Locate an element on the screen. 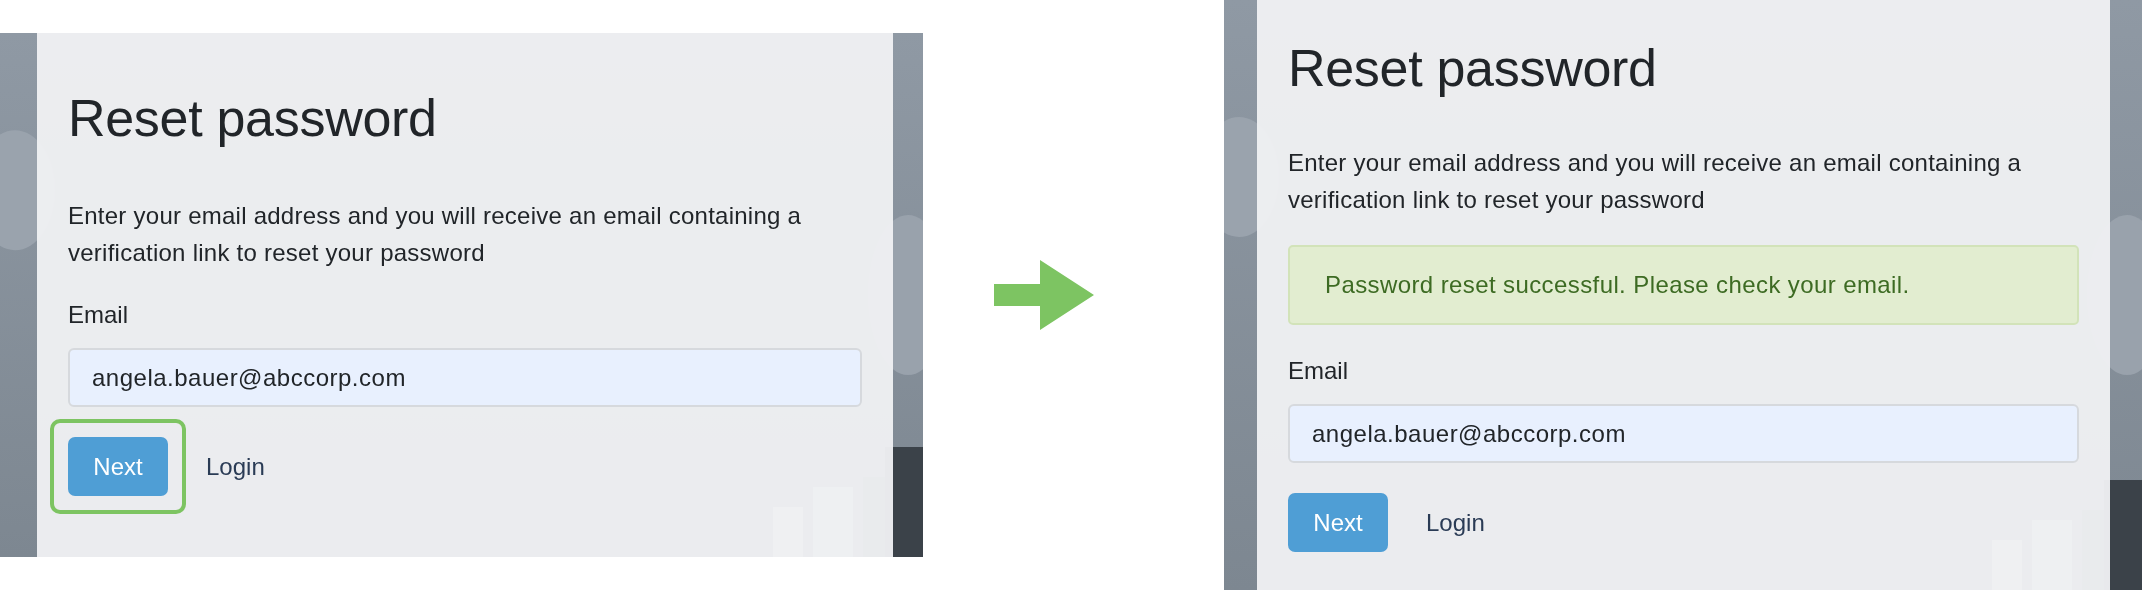 The height and width of the screenshot is (590, 2142). success-message: Password reset successful. Please check your email. is located at coordinates (1683, 285).